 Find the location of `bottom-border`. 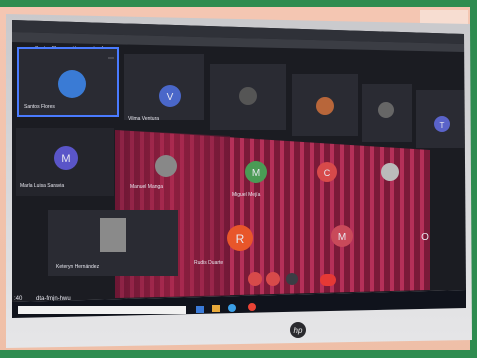

bottom-border is located at coordinates (238, 354).